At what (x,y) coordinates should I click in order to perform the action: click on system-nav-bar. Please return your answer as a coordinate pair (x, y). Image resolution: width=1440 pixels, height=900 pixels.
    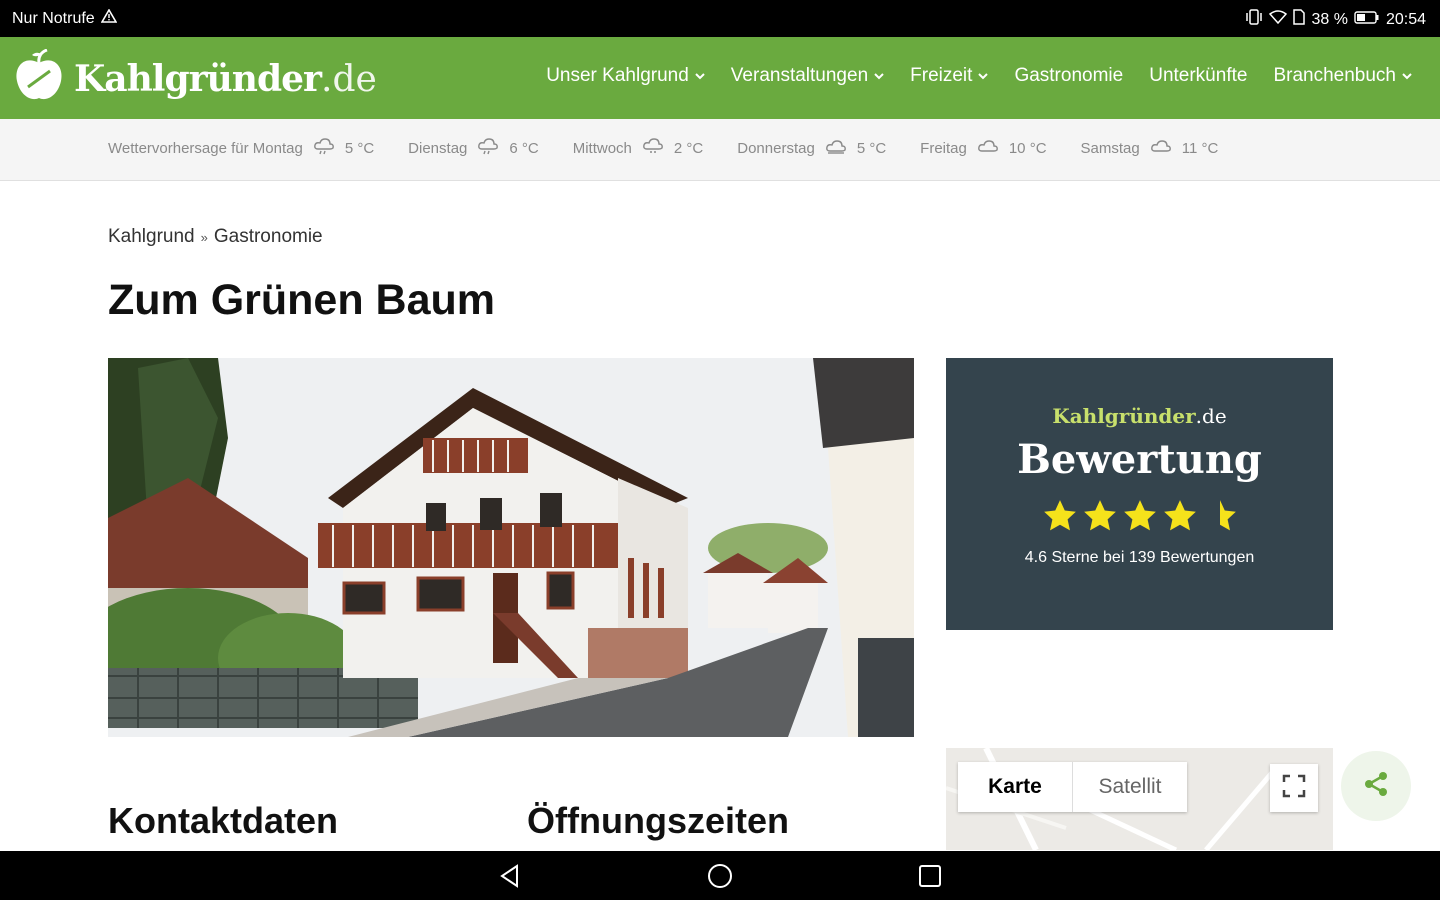
    Looking at the image, I should click on (720, 875).